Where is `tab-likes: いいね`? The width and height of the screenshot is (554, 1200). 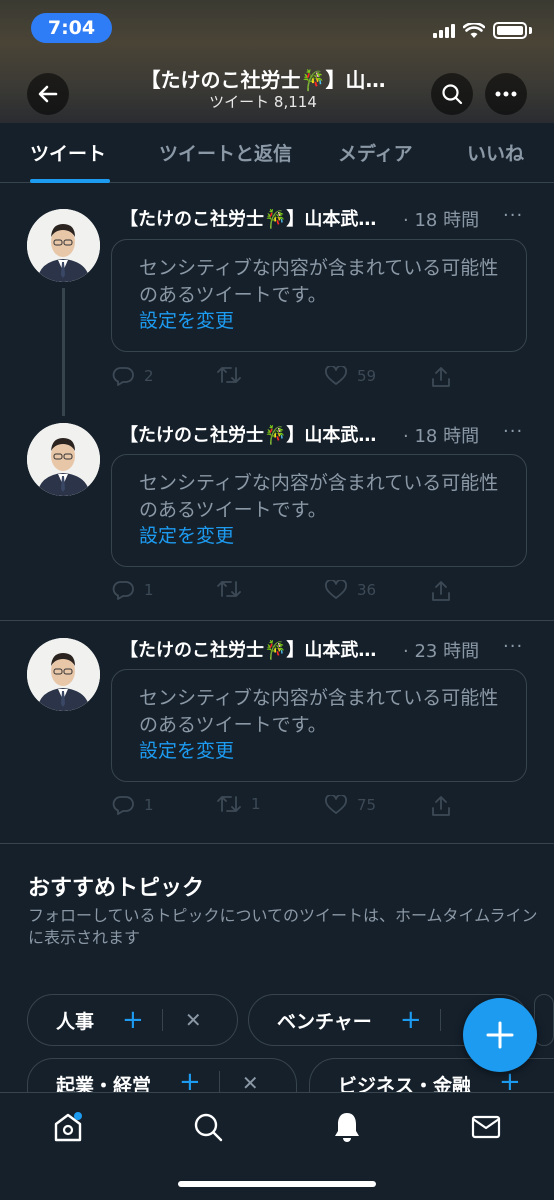 tab-likes: いいね is located at coordinates (495, 152).